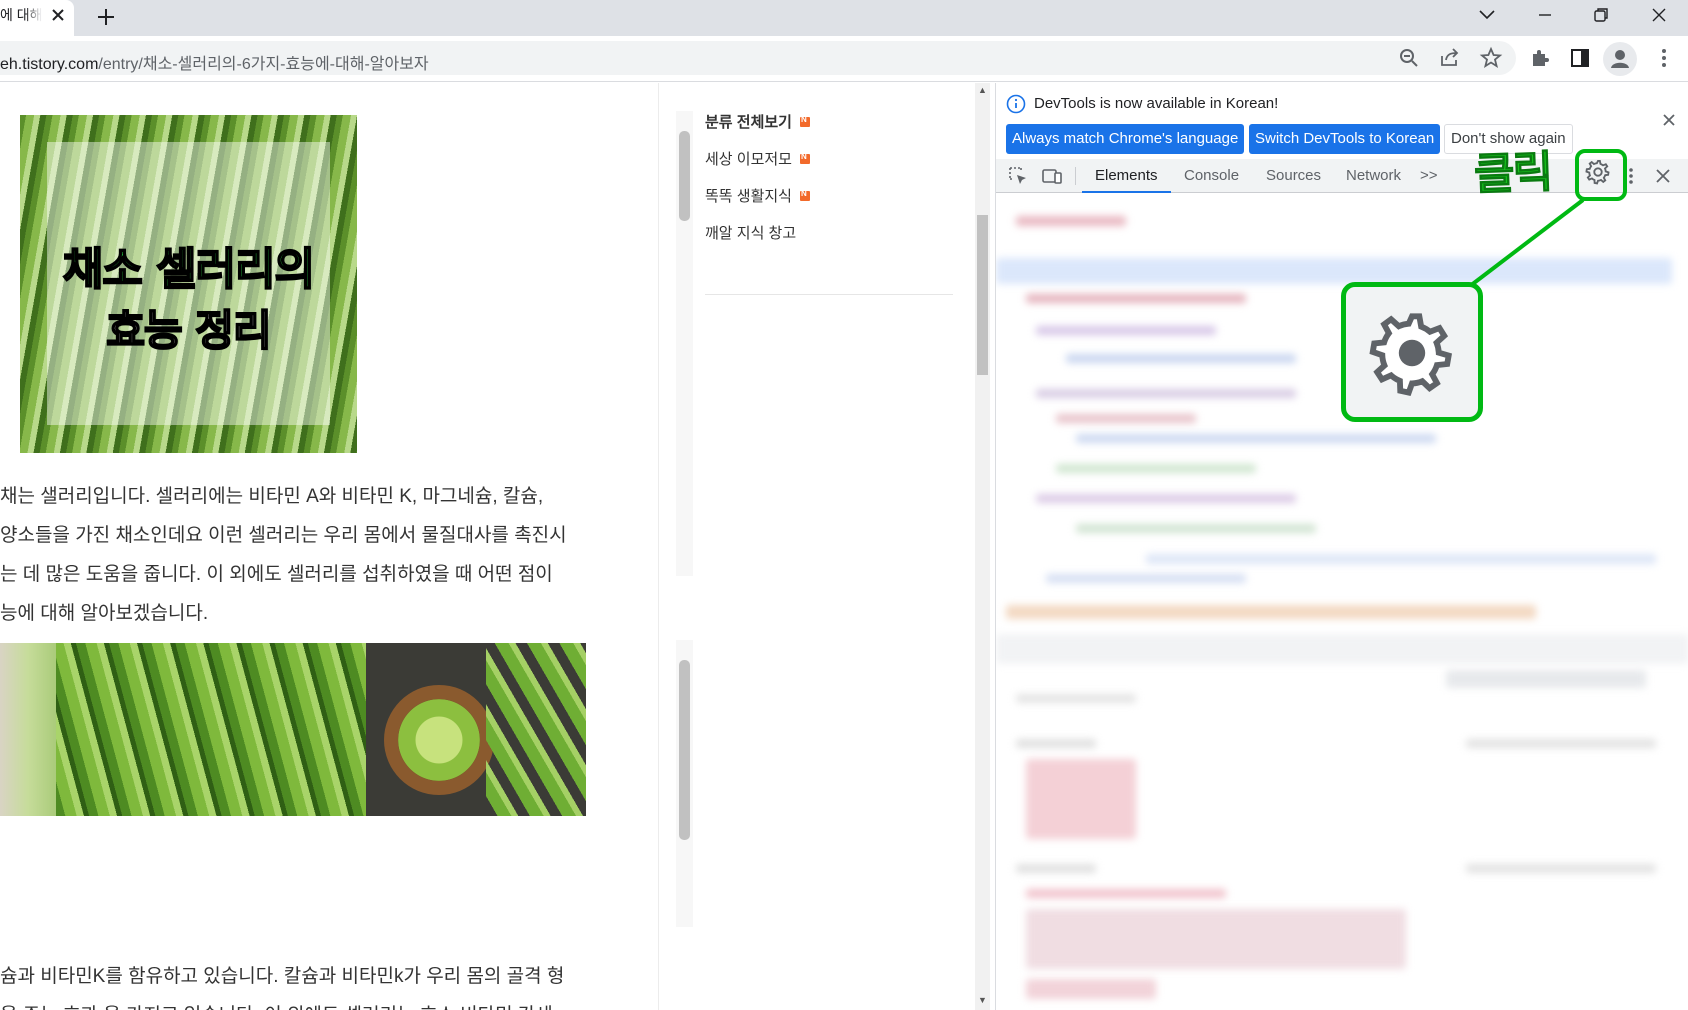 This screenshot has height=1010, width=1688. I want to click on more-tabs-button: >>, so click(1429, 176).